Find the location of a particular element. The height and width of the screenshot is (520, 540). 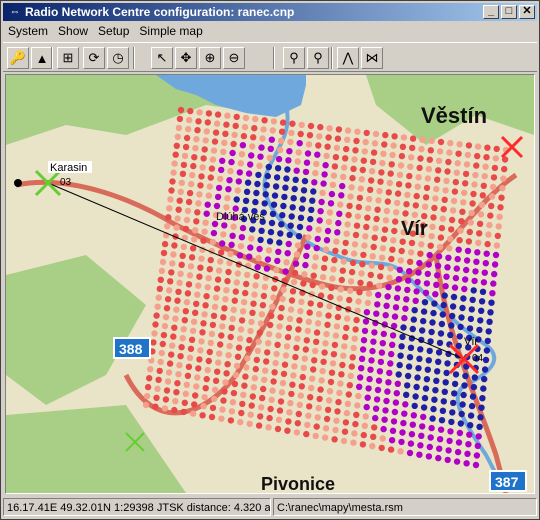

minimize-button: _ is located at coordinates (491, 12).